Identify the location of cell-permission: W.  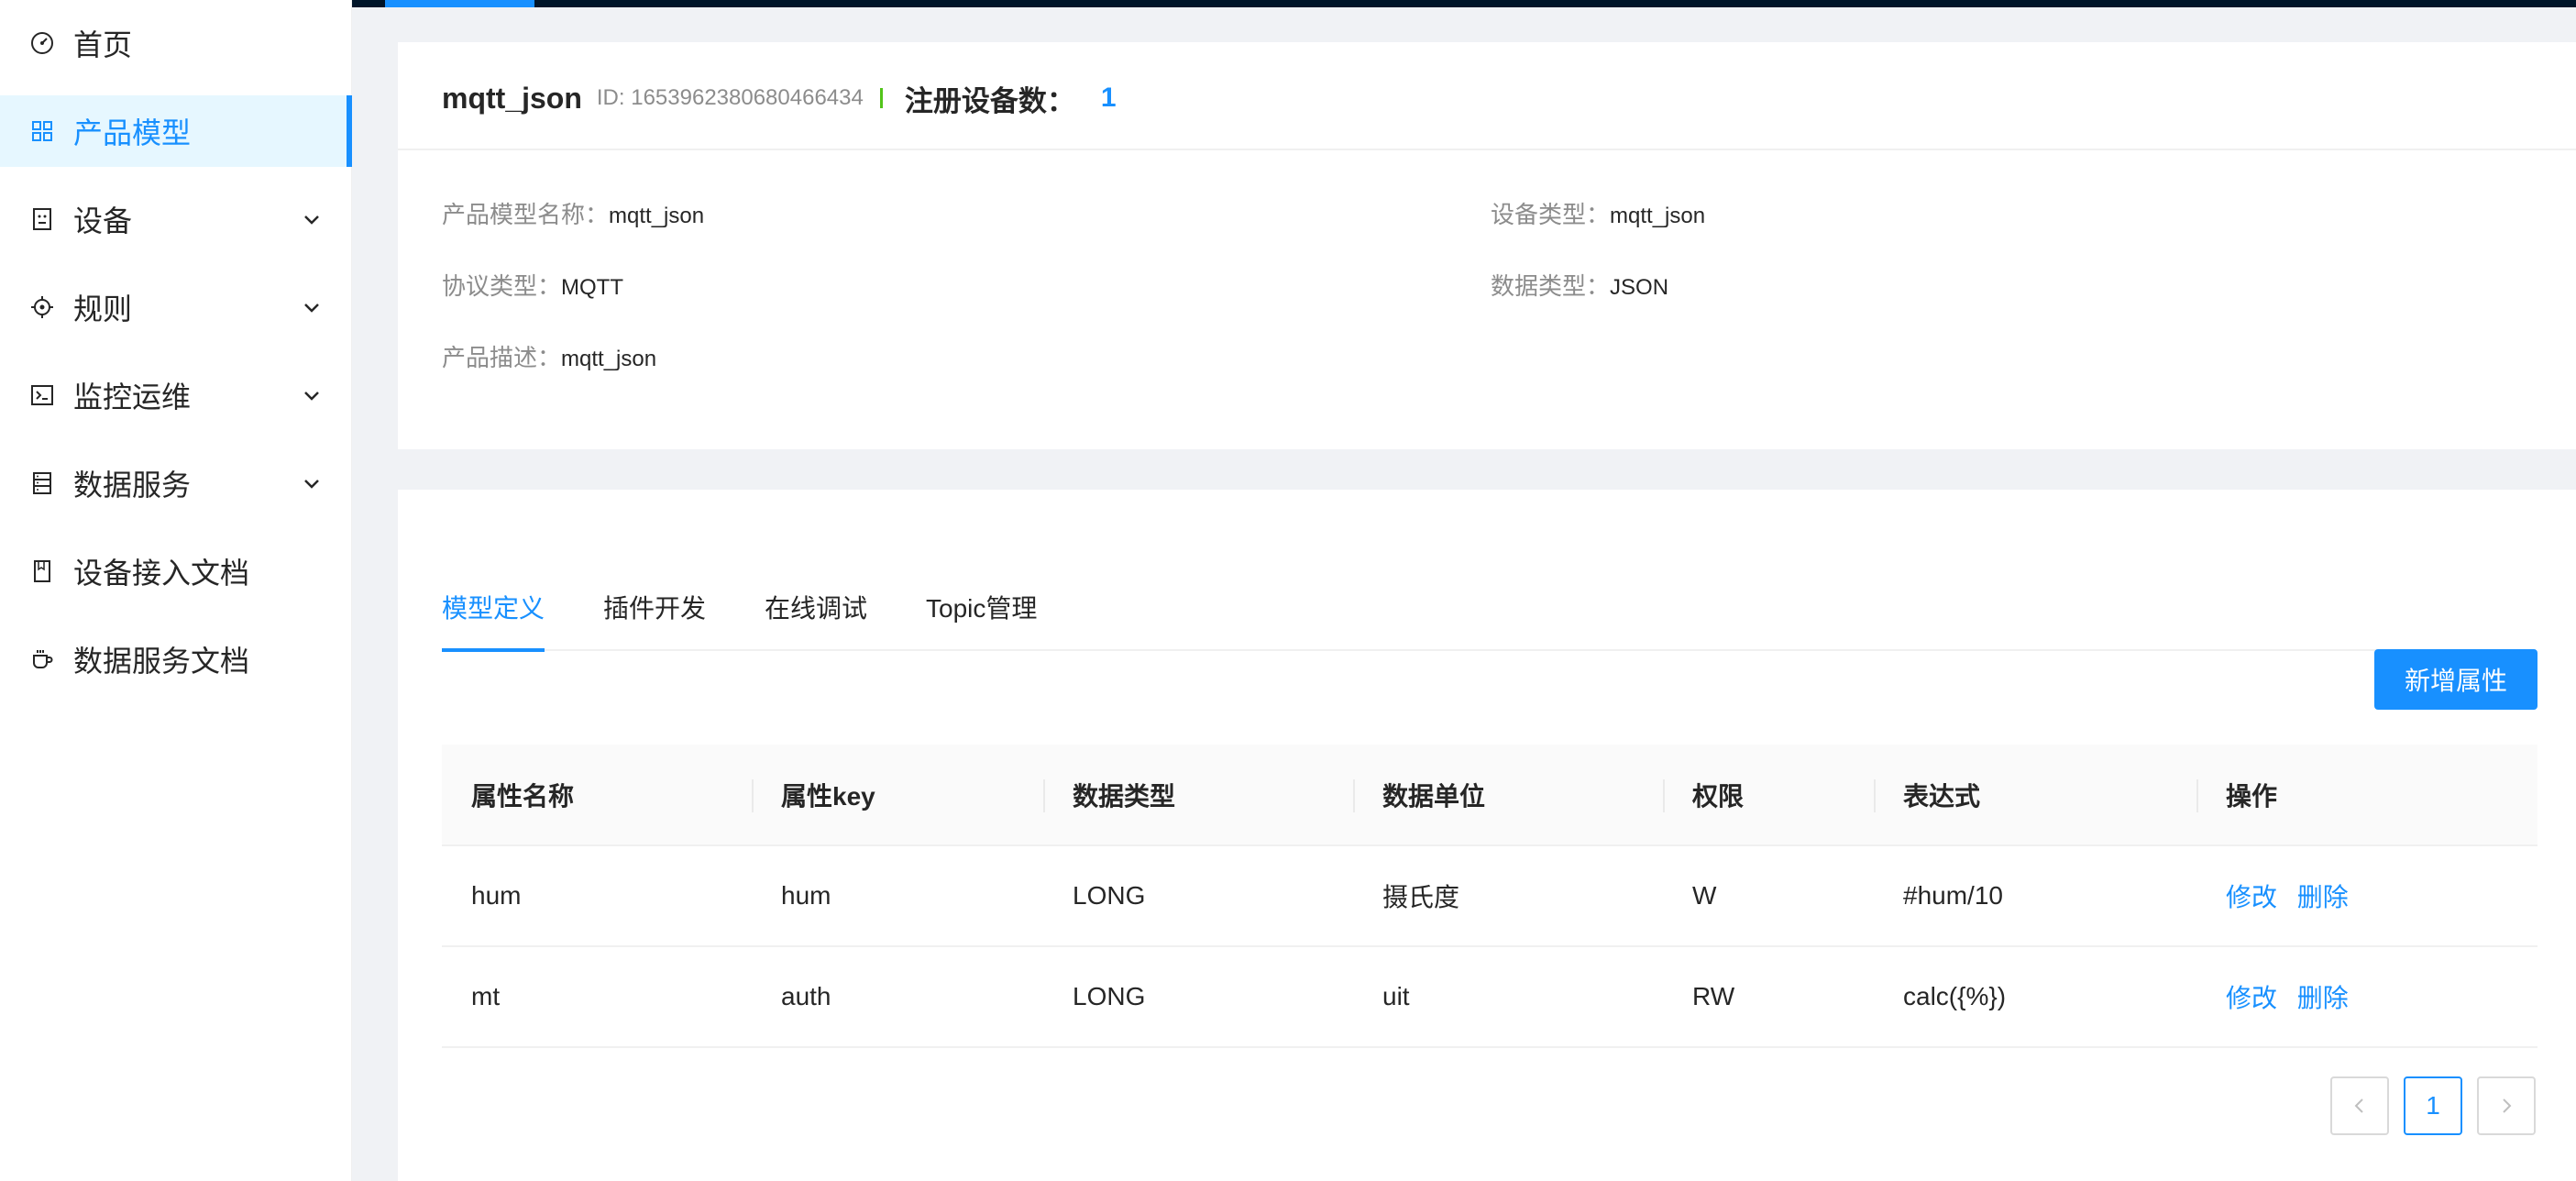
(1769, 896).